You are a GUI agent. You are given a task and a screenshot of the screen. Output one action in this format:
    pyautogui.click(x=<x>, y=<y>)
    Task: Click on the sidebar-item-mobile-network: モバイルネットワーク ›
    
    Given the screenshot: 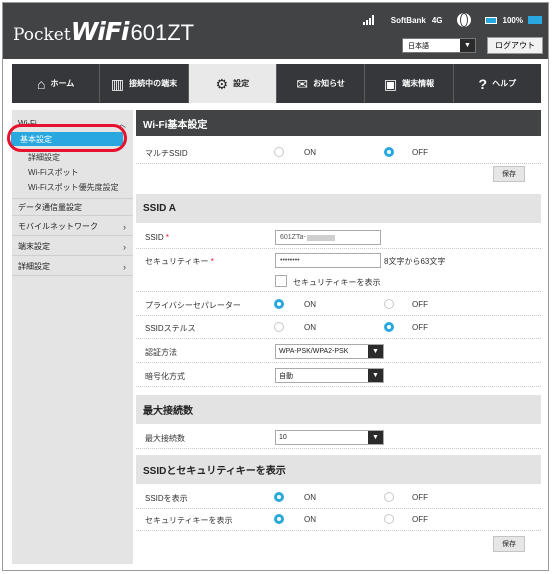 What is the action you would take?
    pyautogui.click(x=72, y=227)
    